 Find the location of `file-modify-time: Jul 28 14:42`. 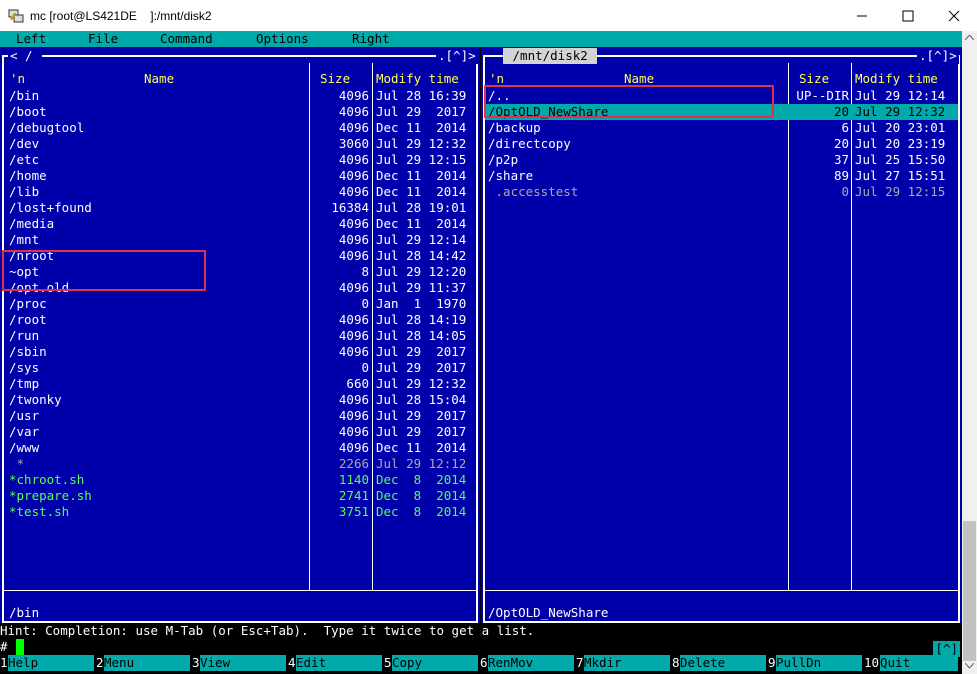

file-modify-time: Jul 28 14:42 is located at coordinates (421, 255).